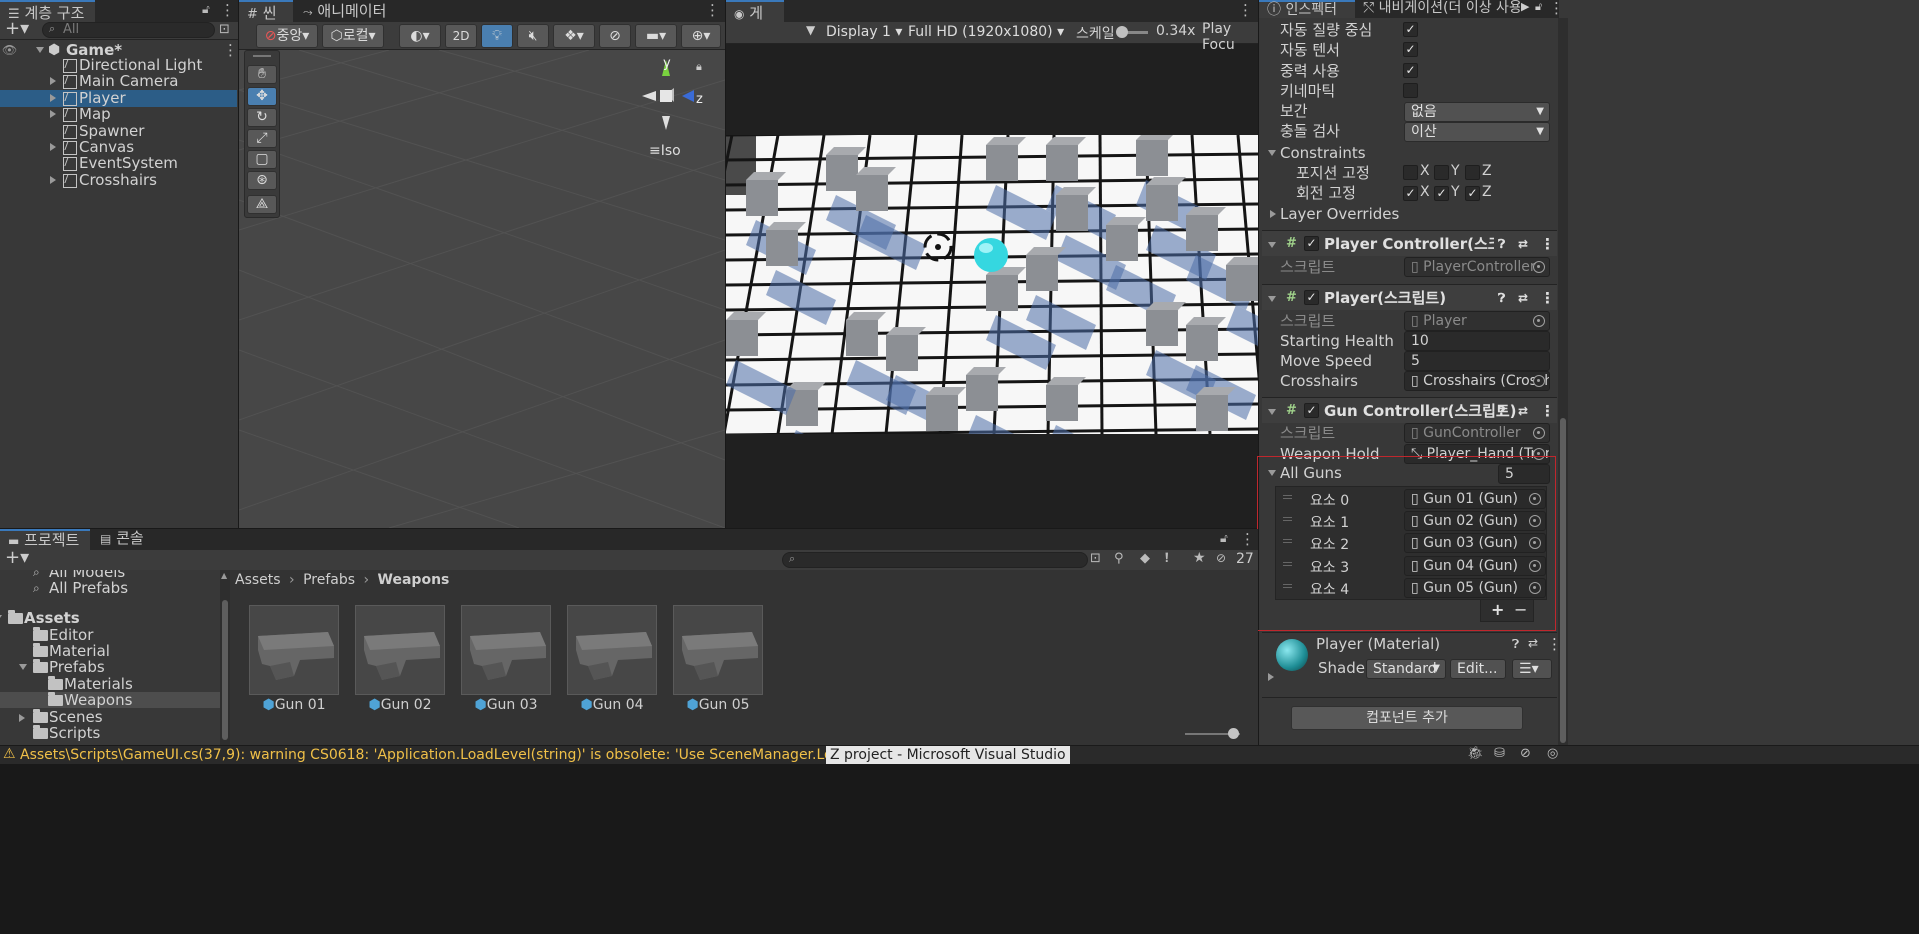 The height and width of the screenshot is (934, 1919). Describe the element at coordinates (615, 36) in the screenshot. I see `hidden-objects-toggle: ⊘` at that location.